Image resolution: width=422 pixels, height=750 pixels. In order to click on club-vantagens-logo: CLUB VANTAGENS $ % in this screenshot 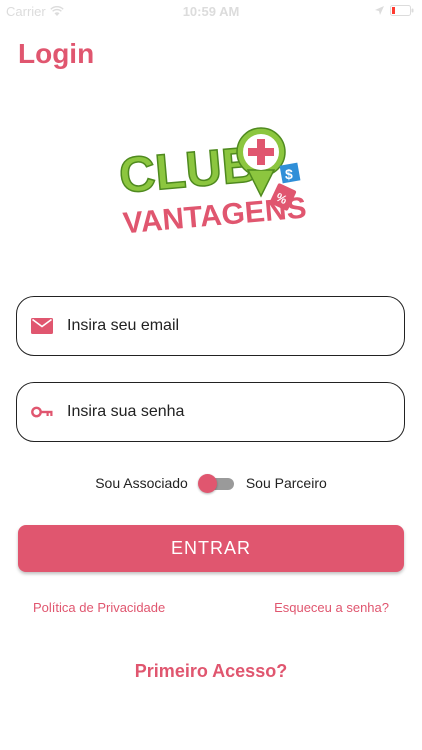, I will do `click(212, 183)`.